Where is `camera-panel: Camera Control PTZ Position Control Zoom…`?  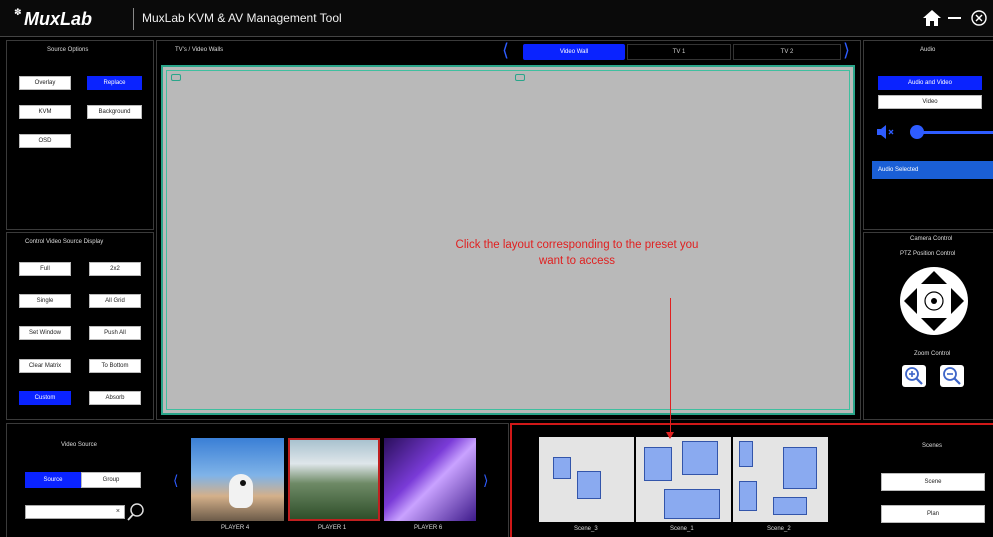
camera-panel: Camera Control PTZ Position Control Zoom… is located at coordinates (928, 326).